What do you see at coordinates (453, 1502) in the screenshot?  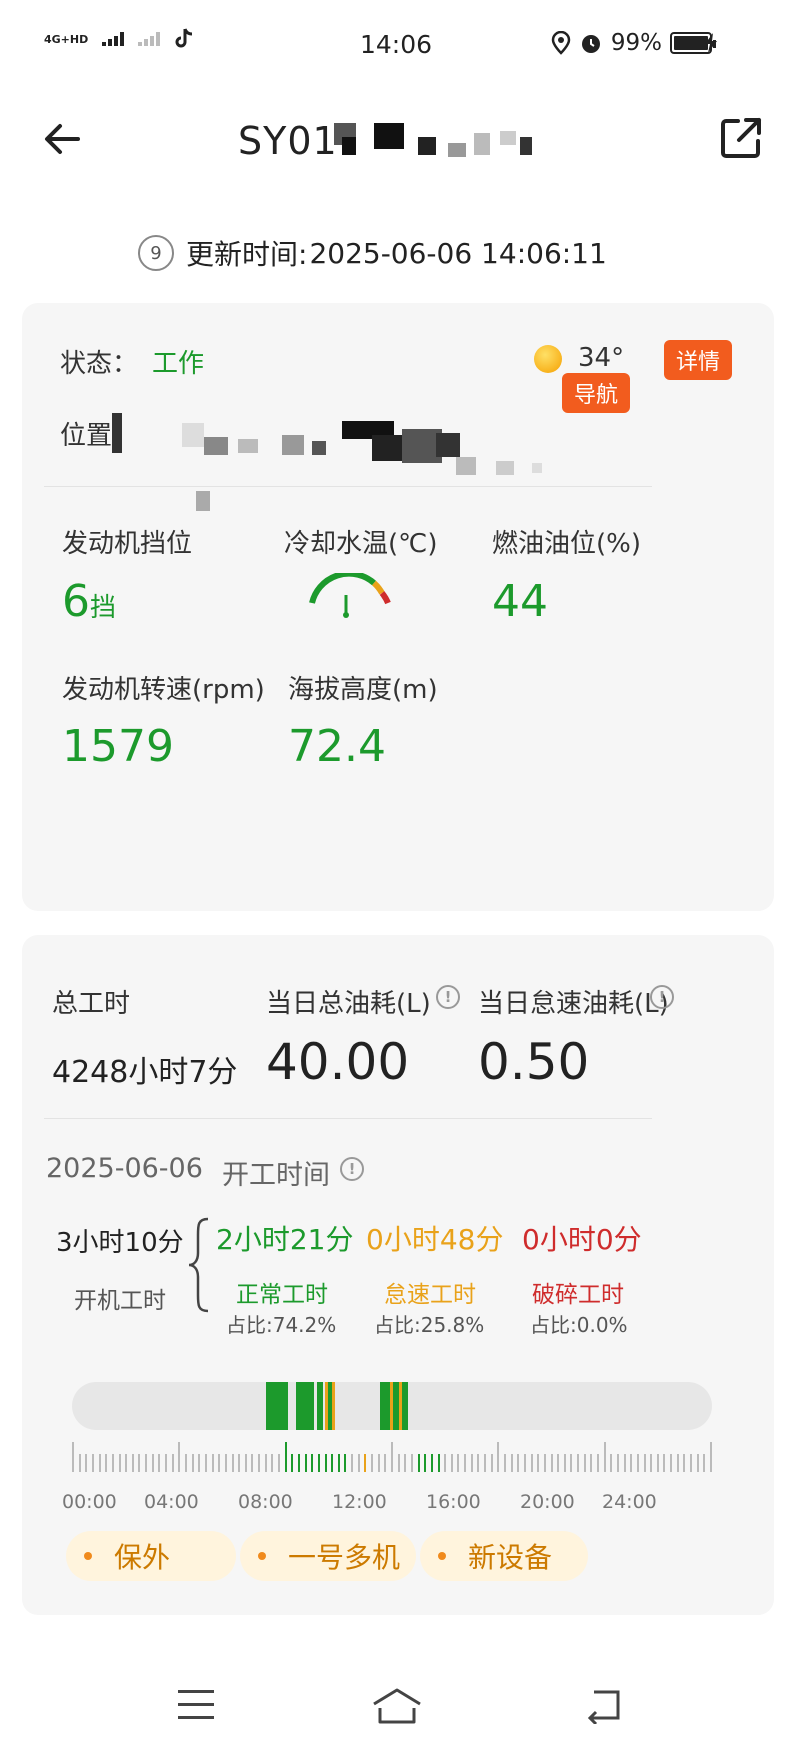 I see `timeline-hour-label: 16:00` at bounding box center [453, 1502].